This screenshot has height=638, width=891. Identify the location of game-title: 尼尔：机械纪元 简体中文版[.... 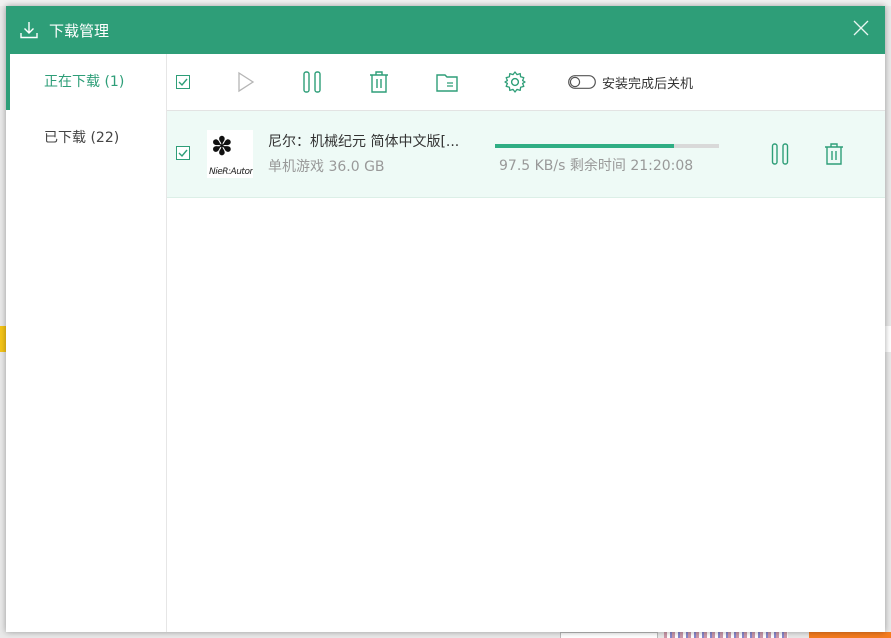
(364, 142).